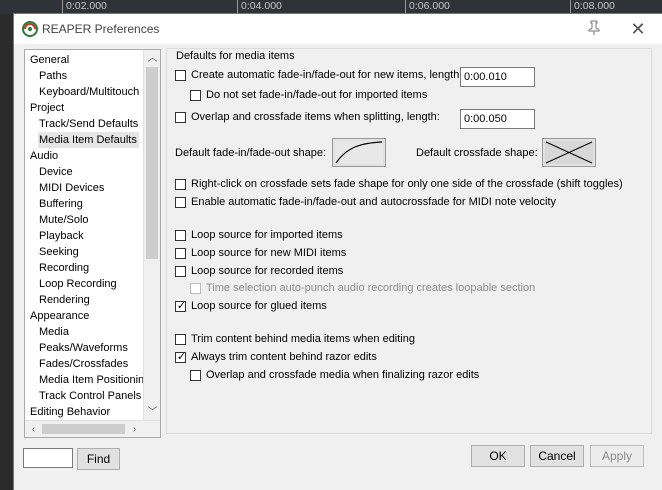 This screenshot has height=490, width=662. I want to click on tree-item-media-item-defaults: Media Item Defaults, so click(88, 140).